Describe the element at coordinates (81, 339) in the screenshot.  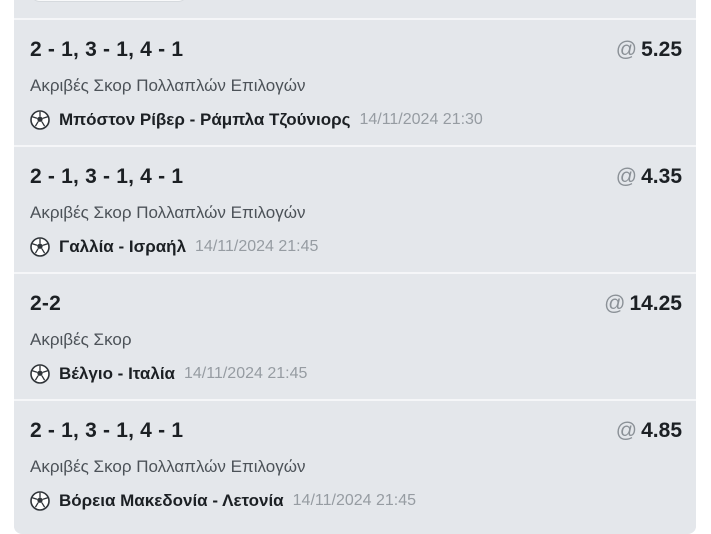
I see `market-label: Ακριβές Σκορ` at that location.